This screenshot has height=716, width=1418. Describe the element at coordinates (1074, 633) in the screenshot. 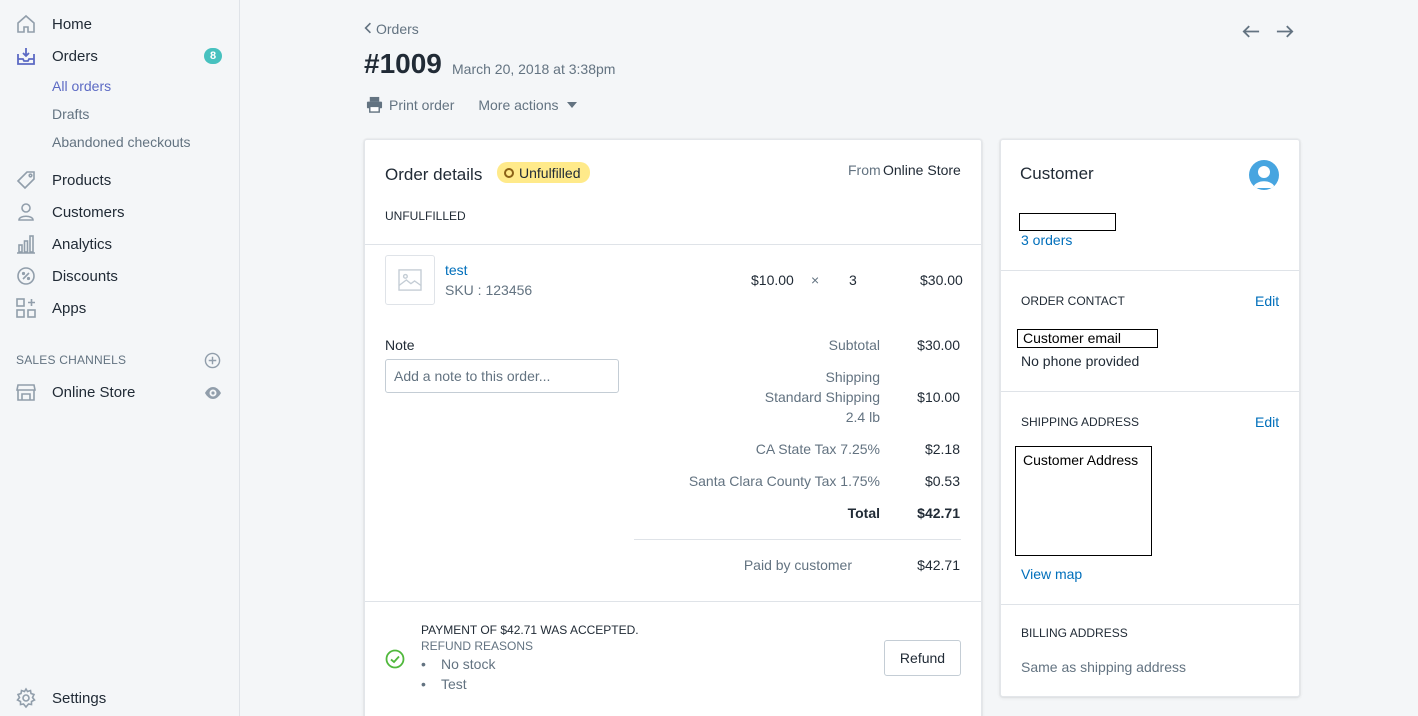

I see `billing-address-title: BILLING ADDRESS` at that location.